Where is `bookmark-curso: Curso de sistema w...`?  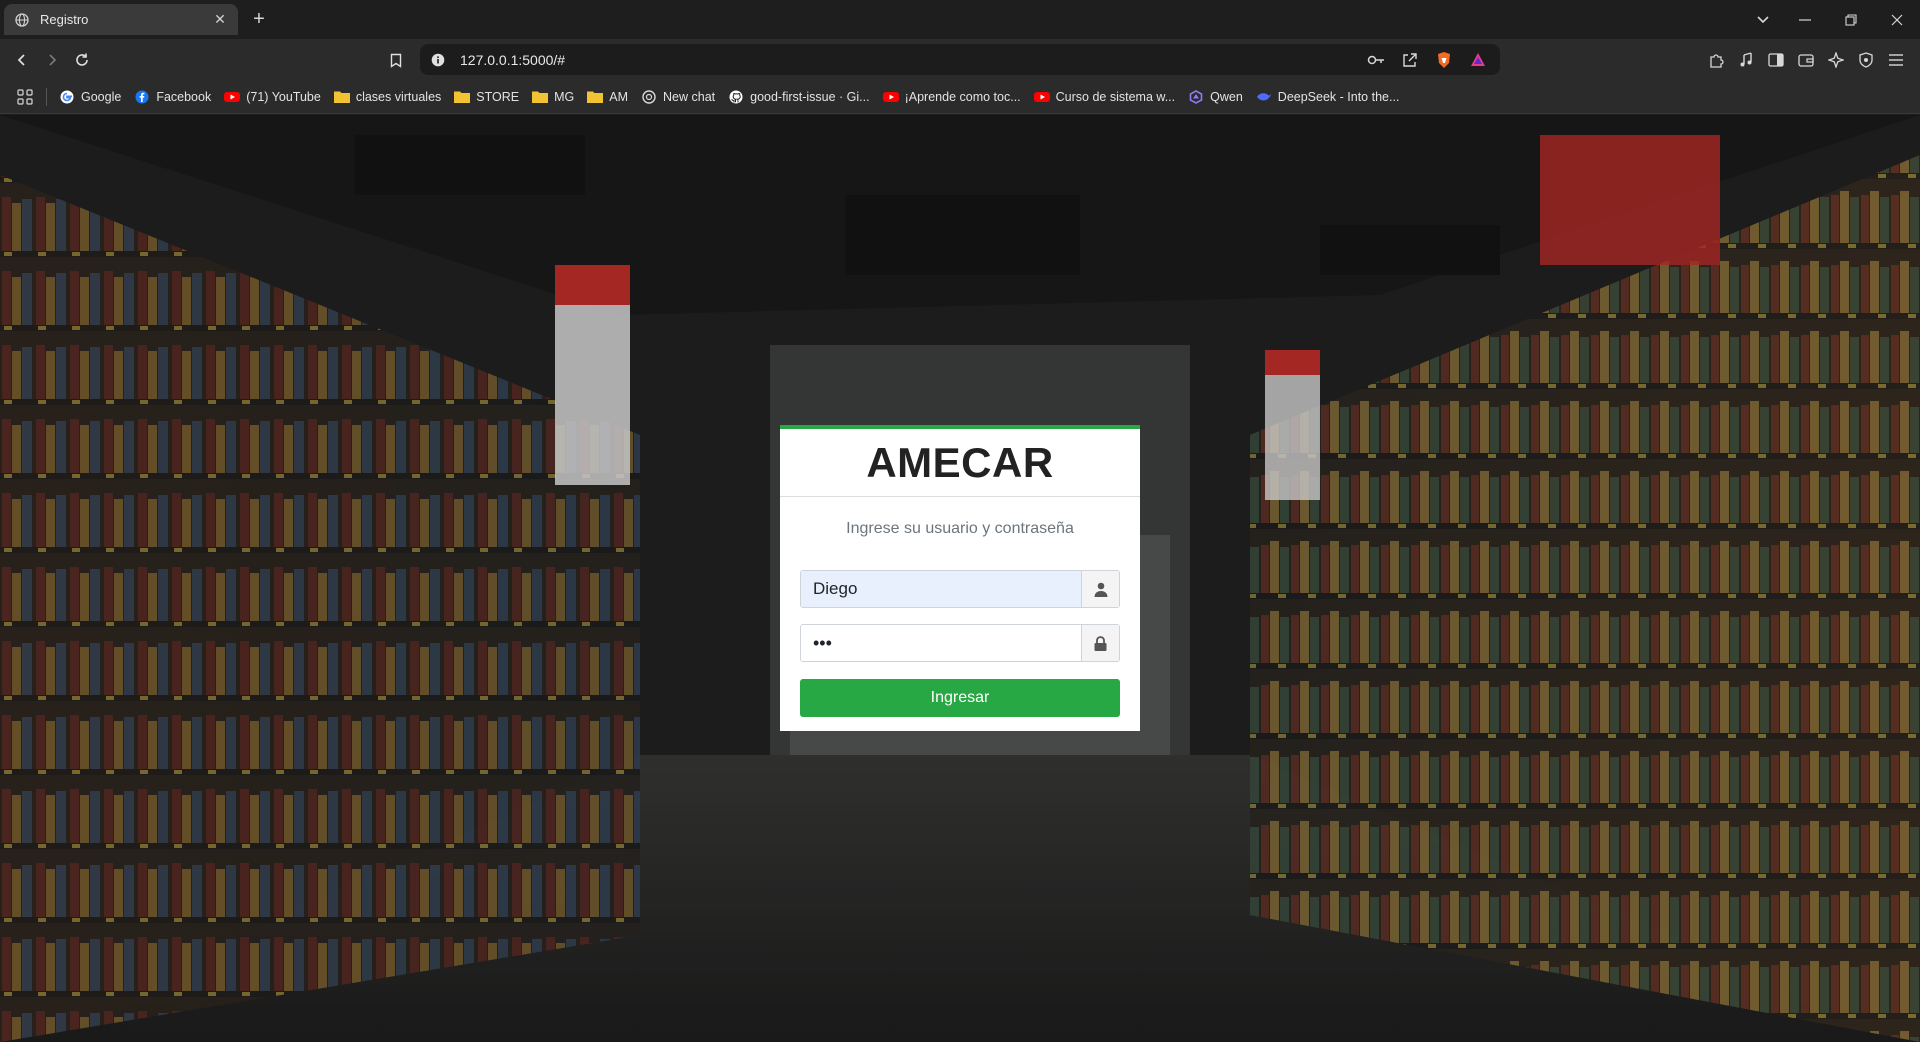
bookmark-curso: Curso de sistema w... is located at coordinates (1104, 97).